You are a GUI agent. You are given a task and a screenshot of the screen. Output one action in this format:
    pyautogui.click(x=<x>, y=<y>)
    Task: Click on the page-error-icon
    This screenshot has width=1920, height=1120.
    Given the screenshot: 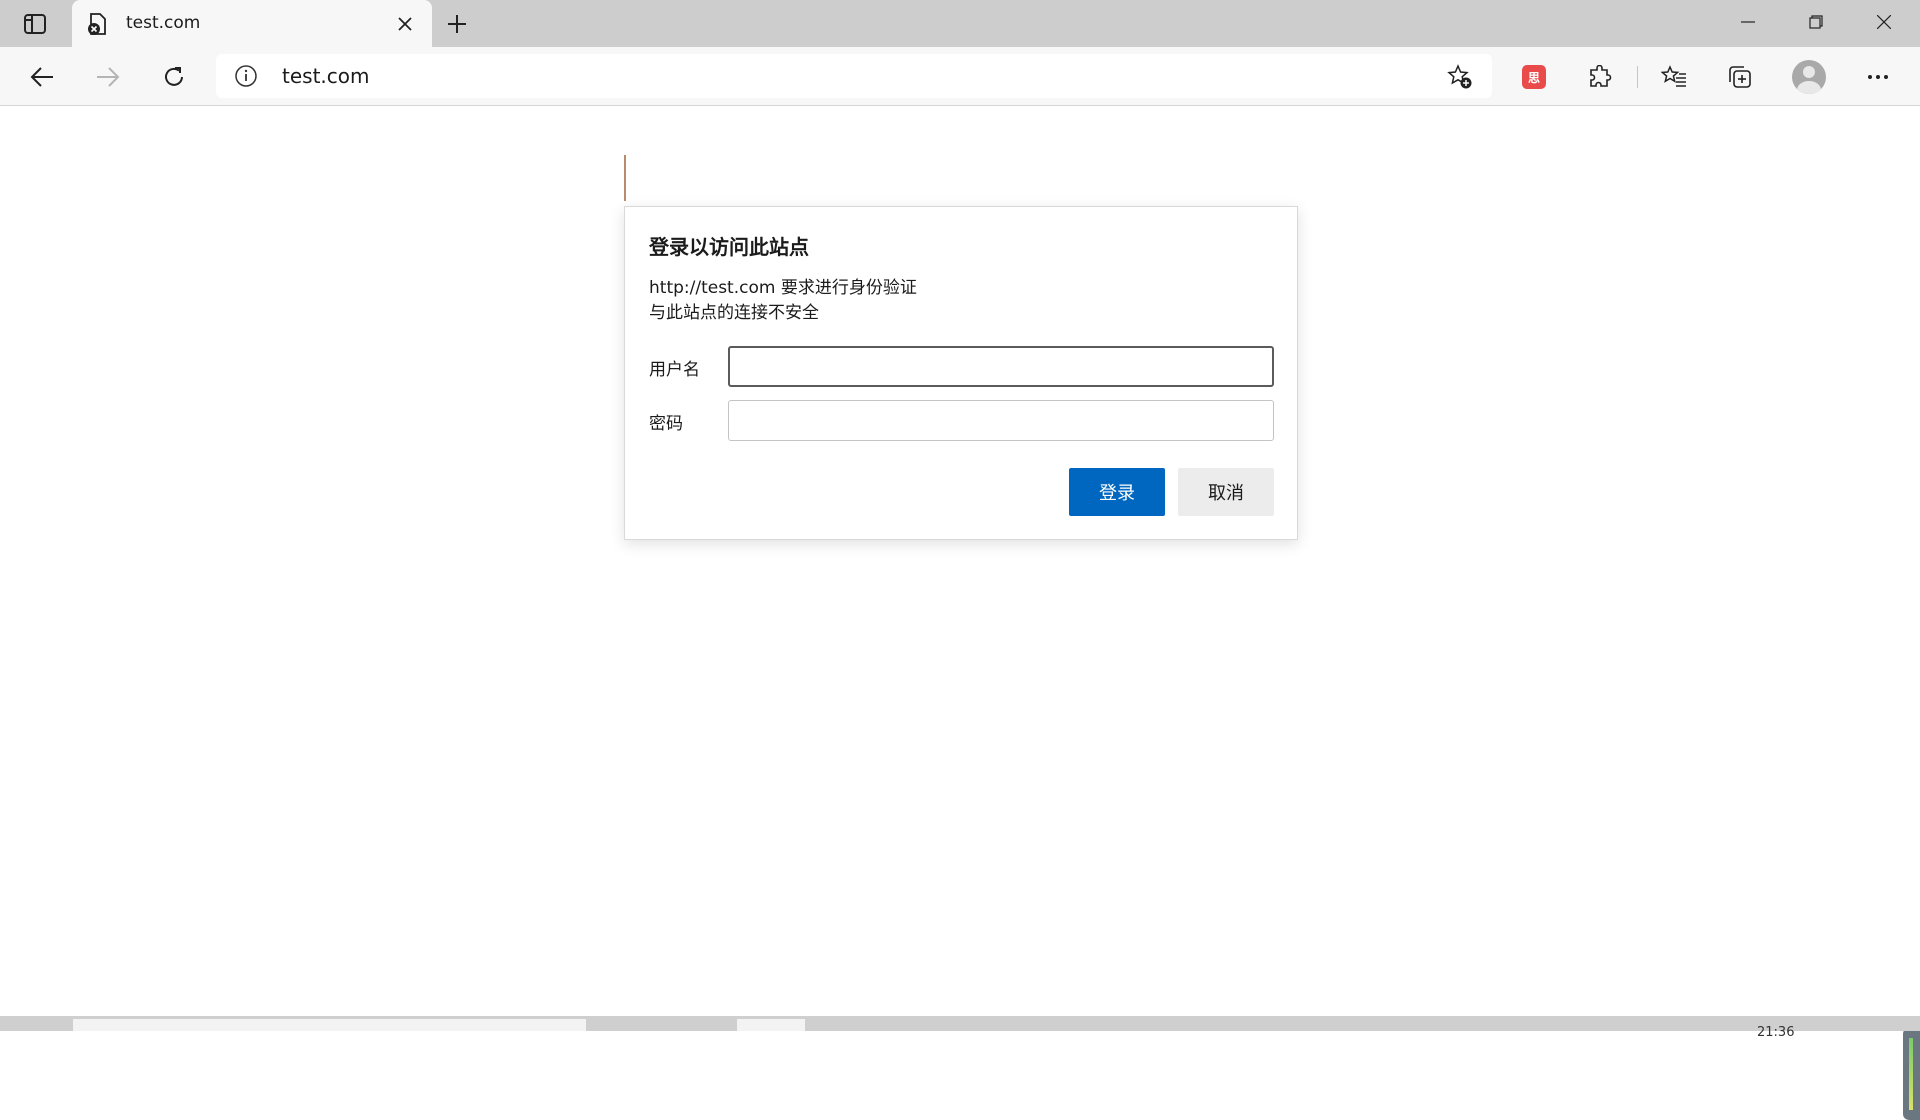 What is the action you would take?
    pyautogui.click(x=97, y=24)
    